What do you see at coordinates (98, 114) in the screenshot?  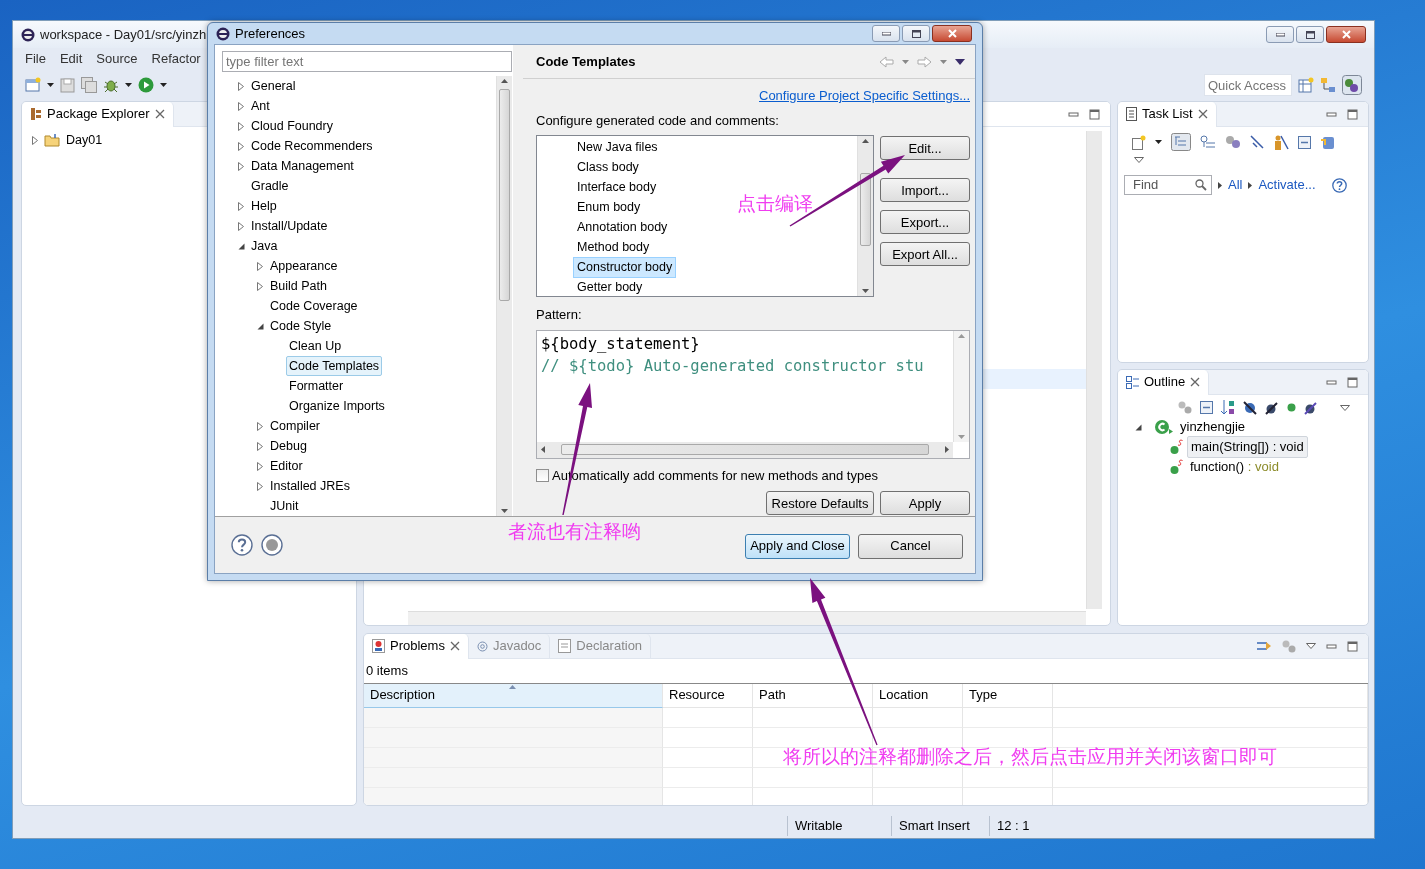 I see `view-tab: Package Explorer` at bounding box center [98, 114].